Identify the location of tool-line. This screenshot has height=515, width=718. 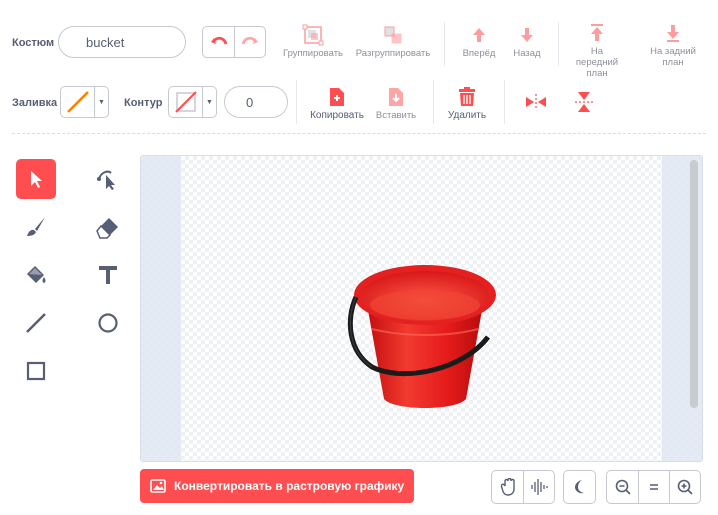
(36, 323).